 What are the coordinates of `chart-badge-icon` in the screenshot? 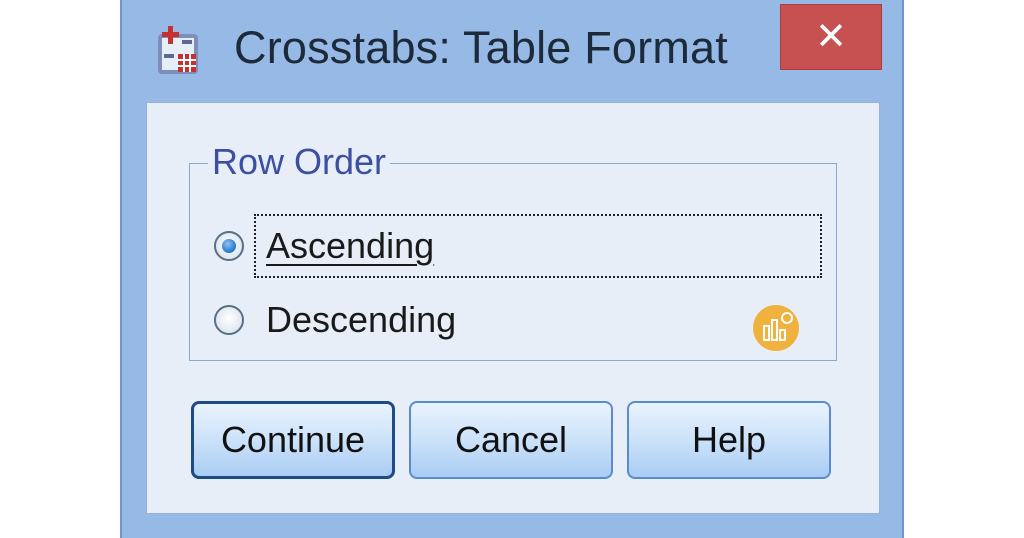 It's located at (776, 328).